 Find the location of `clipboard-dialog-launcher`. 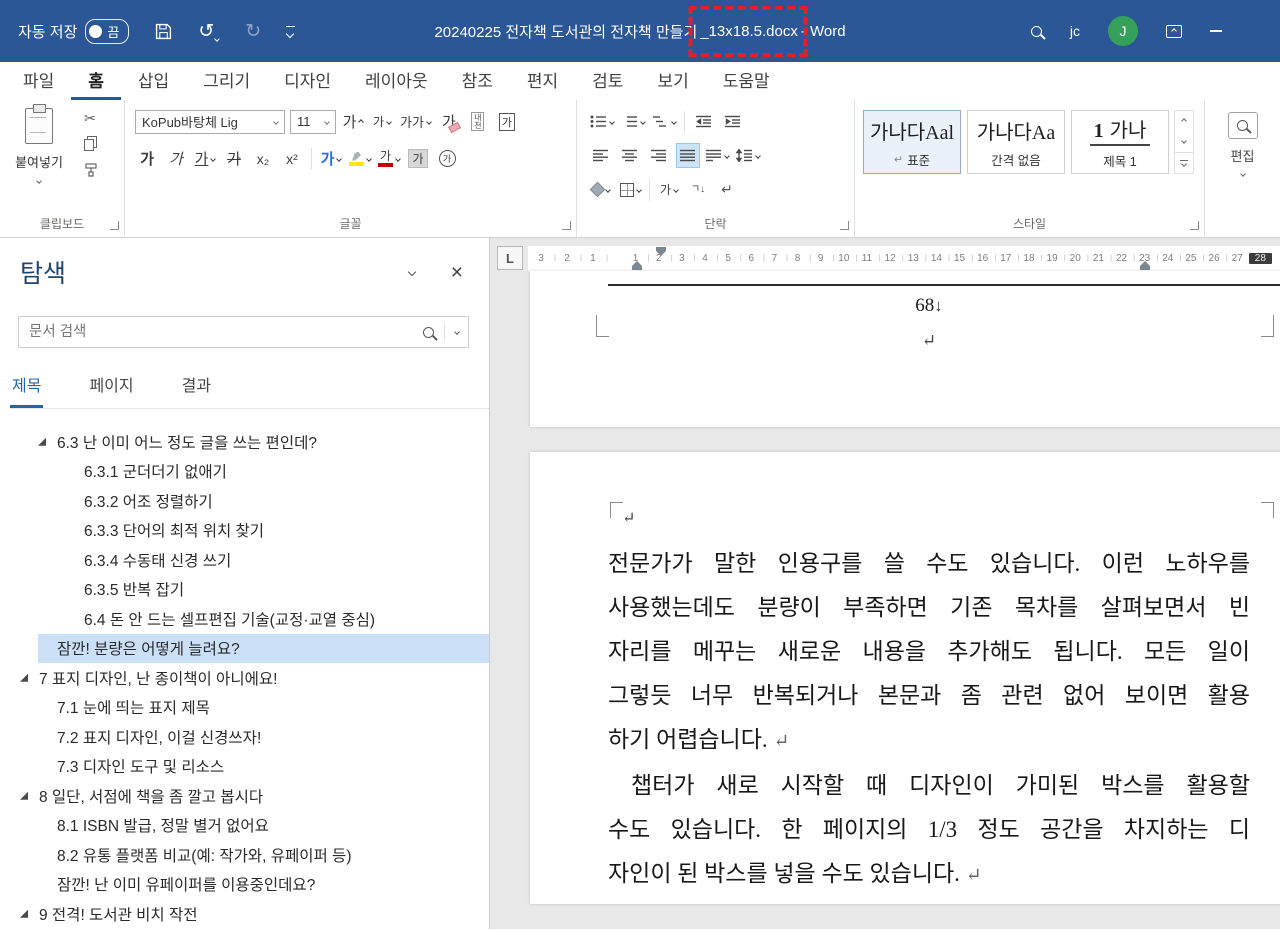

clipboard-dialog-launcher is located at coordinates (114, 225).